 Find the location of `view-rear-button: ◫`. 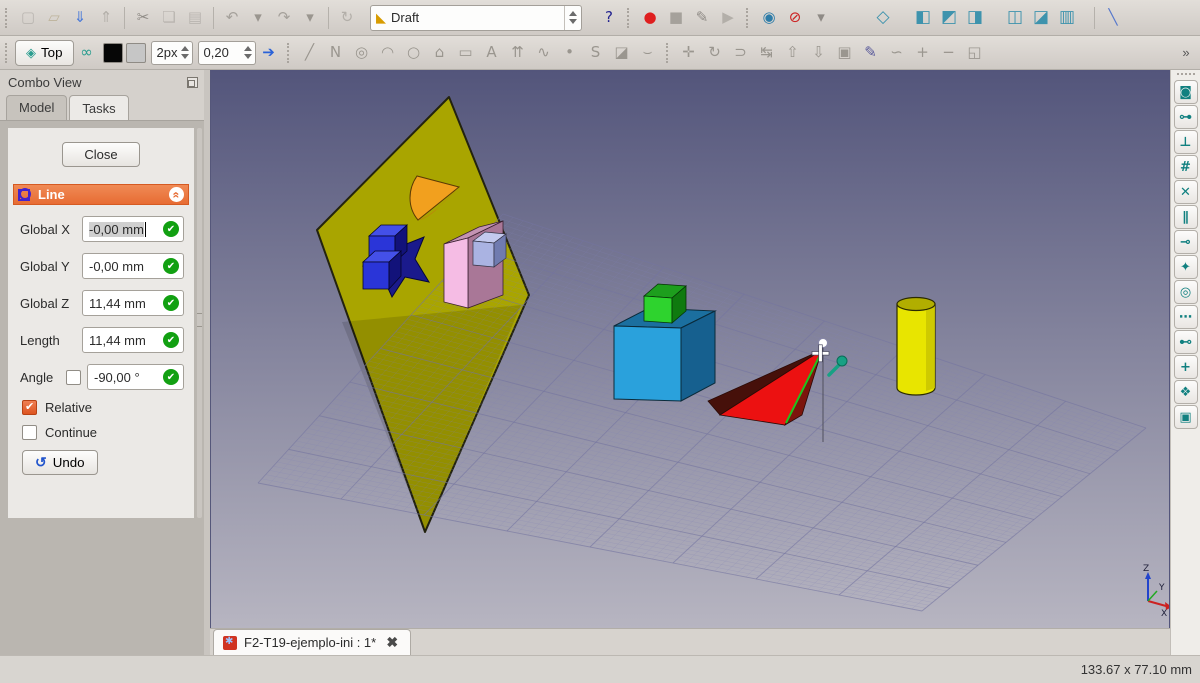

view-rear-button: ◫ is located at coordinates (1015, 18).